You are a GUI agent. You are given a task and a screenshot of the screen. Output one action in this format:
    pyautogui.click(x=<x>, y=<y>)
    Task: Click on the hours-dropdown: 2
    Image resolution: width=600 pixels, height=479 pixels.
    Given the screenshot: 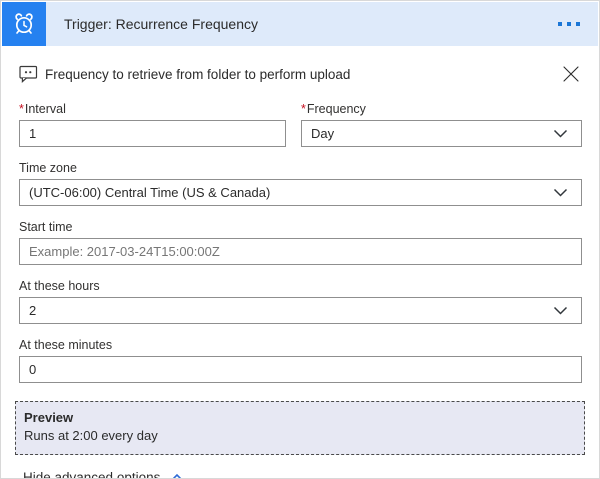 What is the action you would take?
    pyautogui.click(x=300, y=310)
    